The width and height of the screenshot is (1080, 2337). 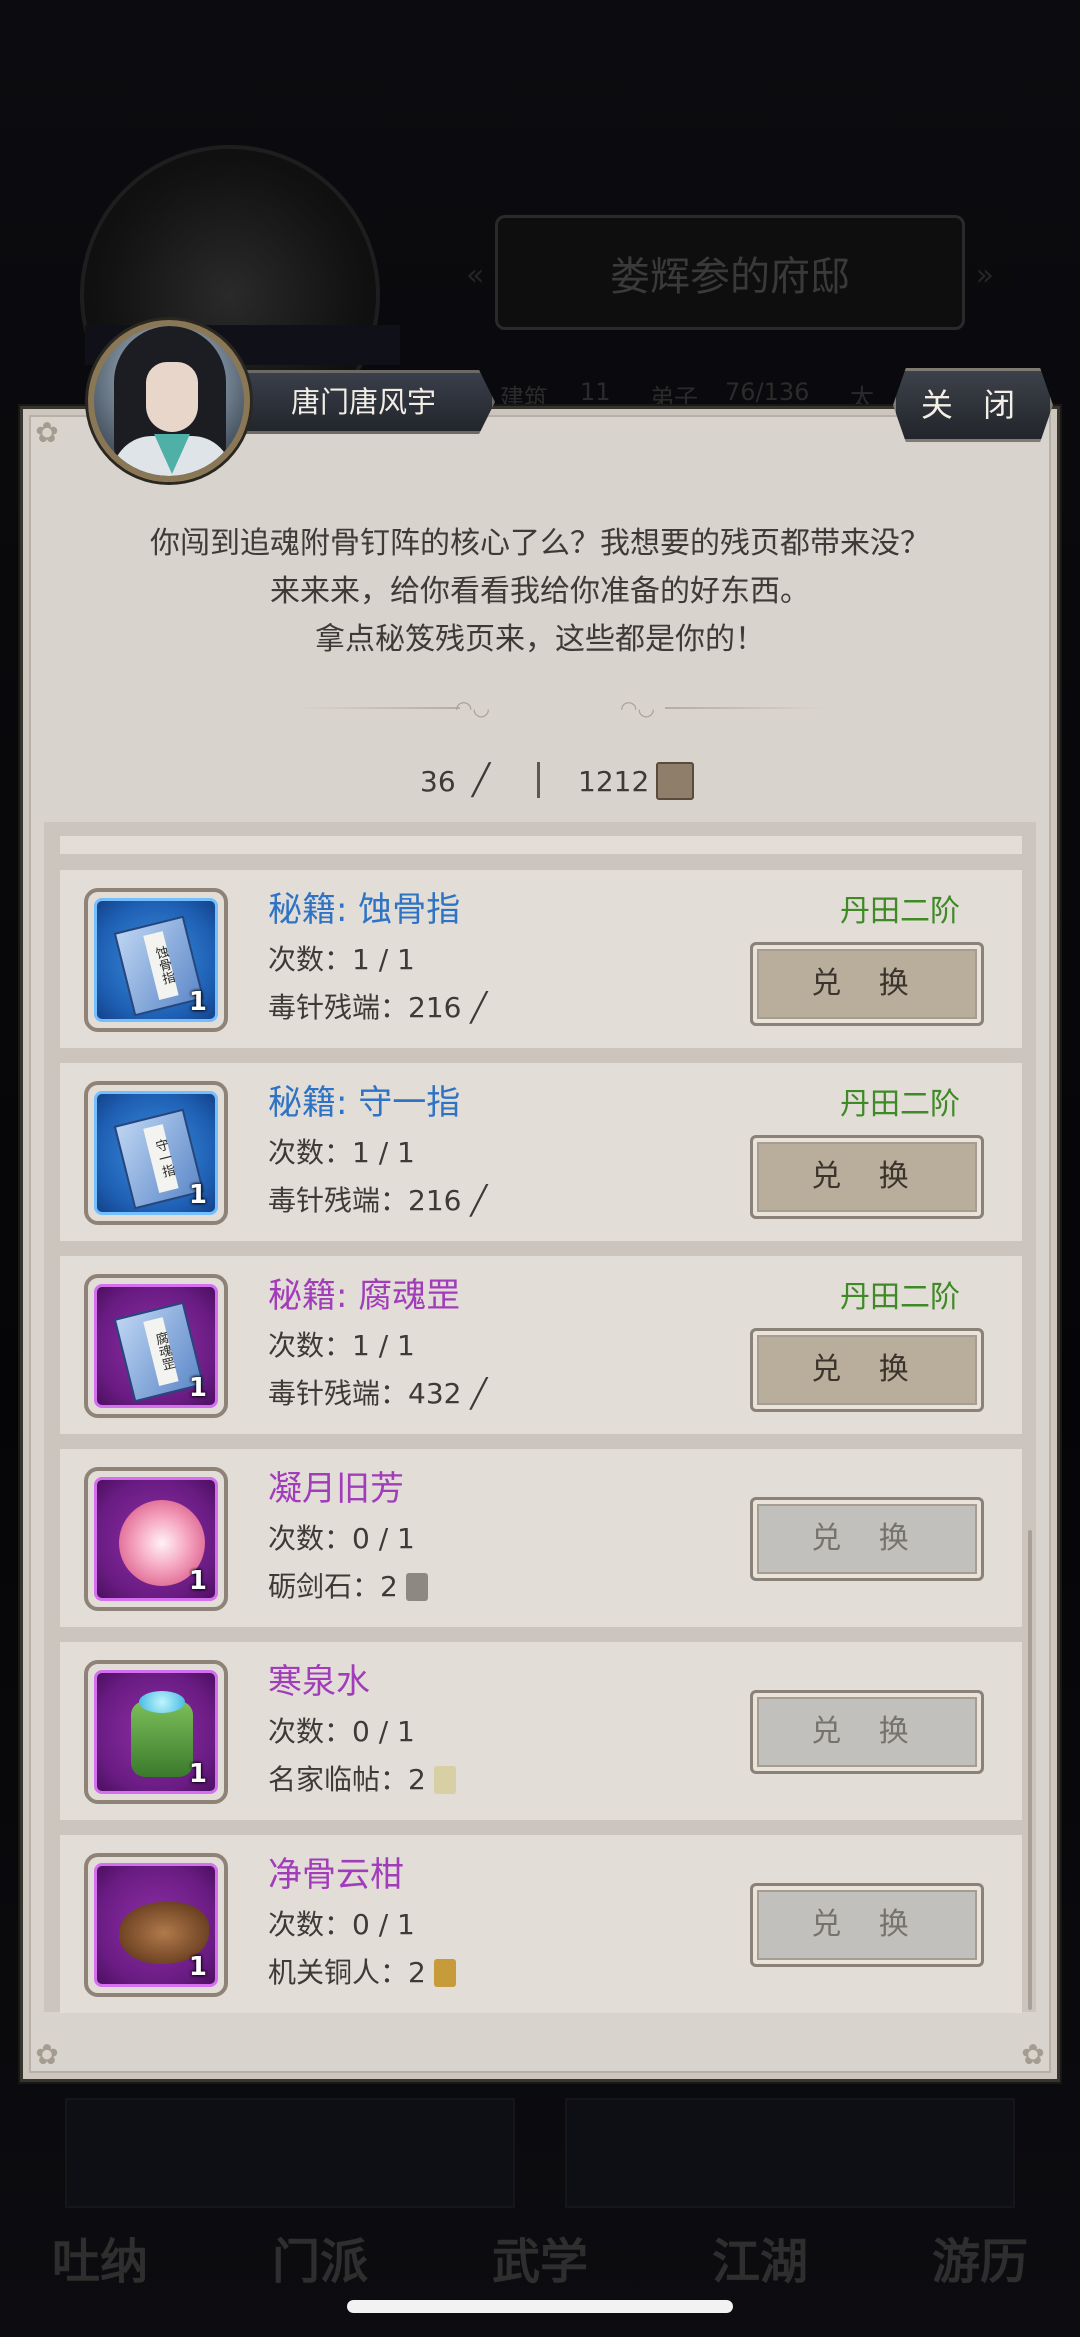 What do you see at coordinates (984, 275) in the screenshot?
I see `ornament-icon: »` at bounding box center [984, 275].